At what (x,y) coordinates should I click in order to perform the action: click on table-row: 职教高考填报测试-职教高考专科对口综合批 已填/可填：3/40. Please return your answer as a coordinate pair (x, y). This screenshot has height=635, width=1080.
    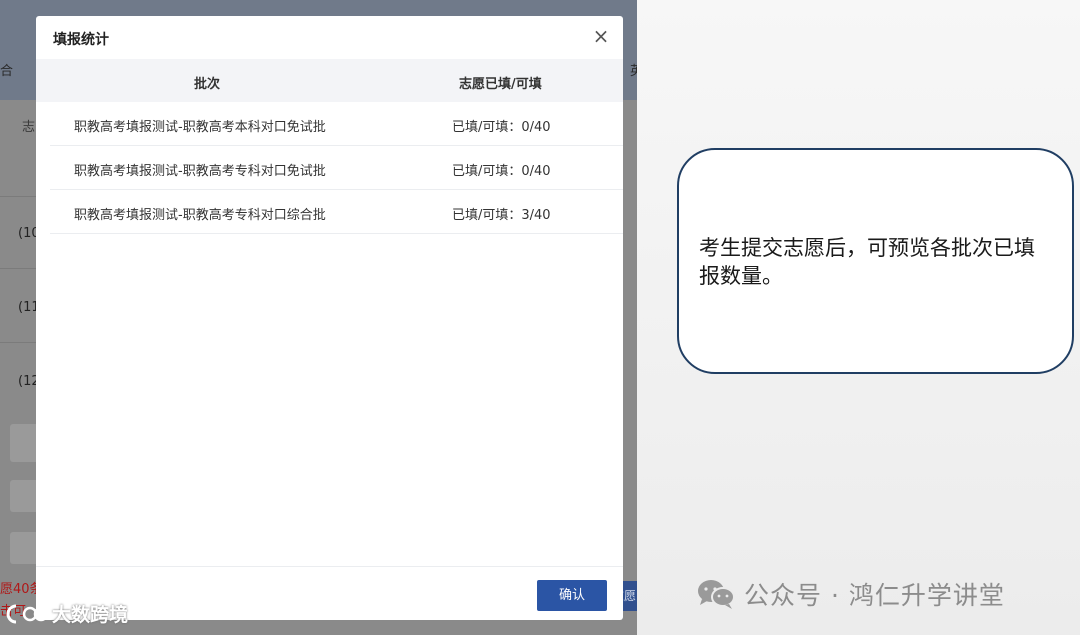
    Looking at the image, I should click on (336, 212).